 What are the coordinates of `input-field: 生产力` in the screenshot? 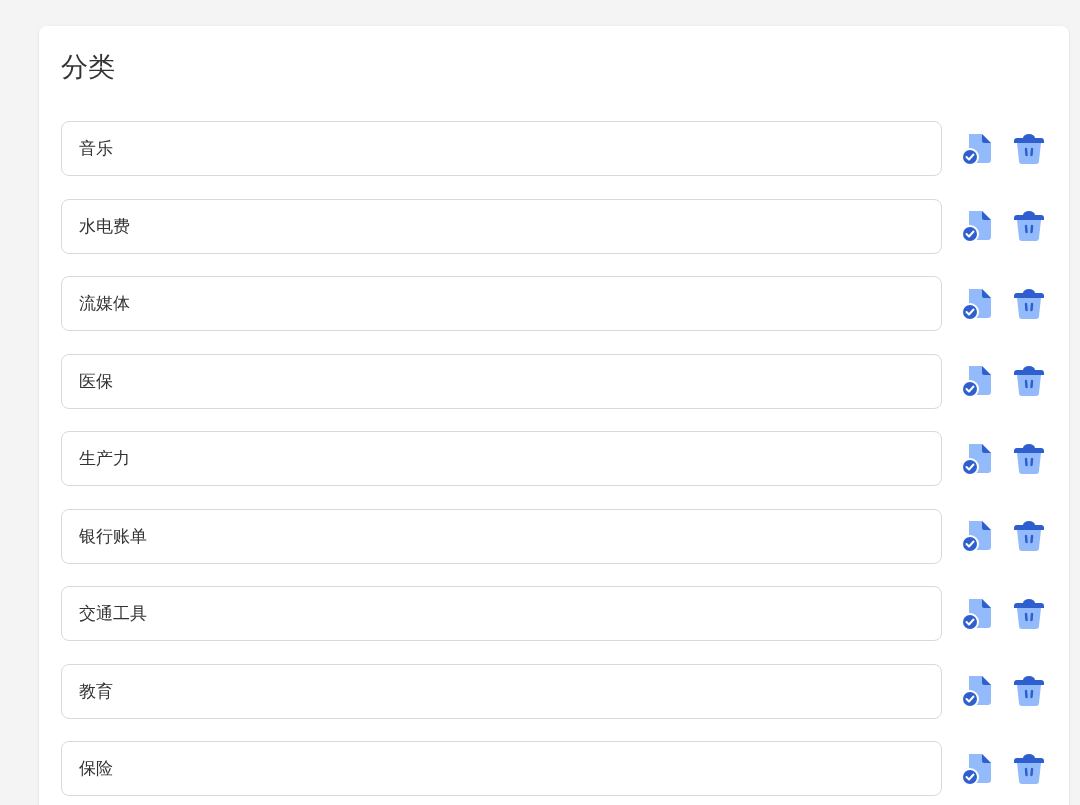 It's located at (501, 458).